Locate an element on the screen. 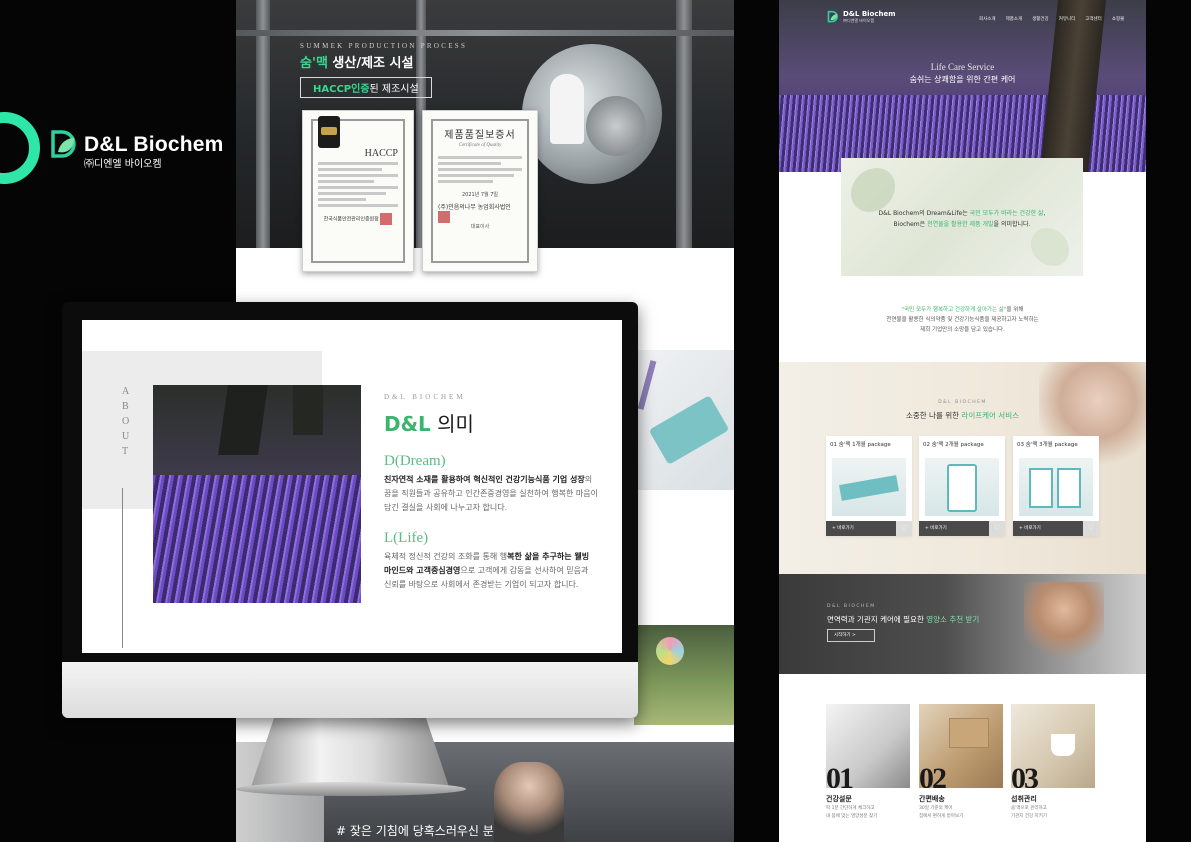 Image resolution: width=1191 pixels, height=842 pixels. nav-item: 고객센터 is located at coordinates (1093, 19).